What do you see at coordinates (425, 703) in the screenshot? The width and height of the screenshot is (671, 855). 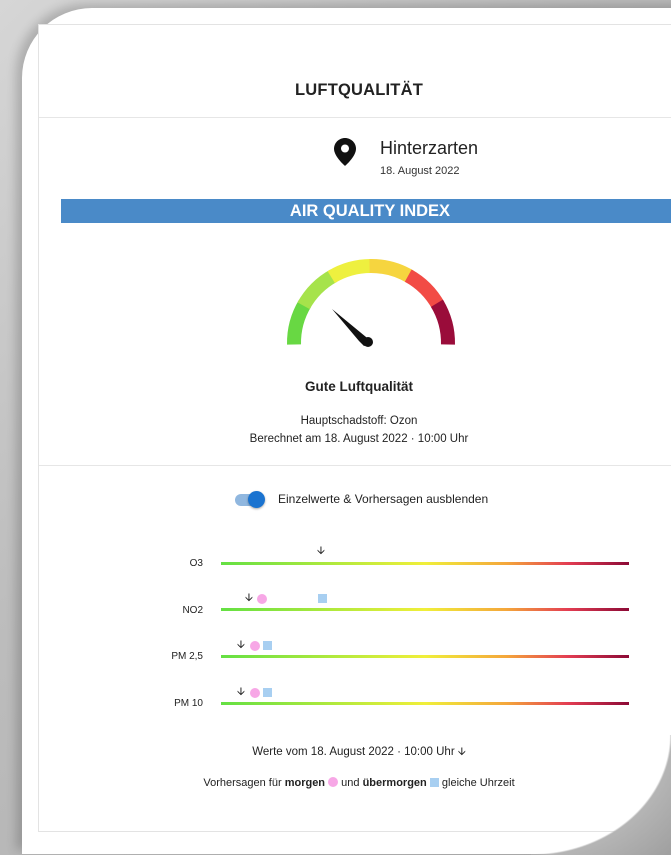 I see `pollutant-bar-pm10` at bounding box center [425, 703].